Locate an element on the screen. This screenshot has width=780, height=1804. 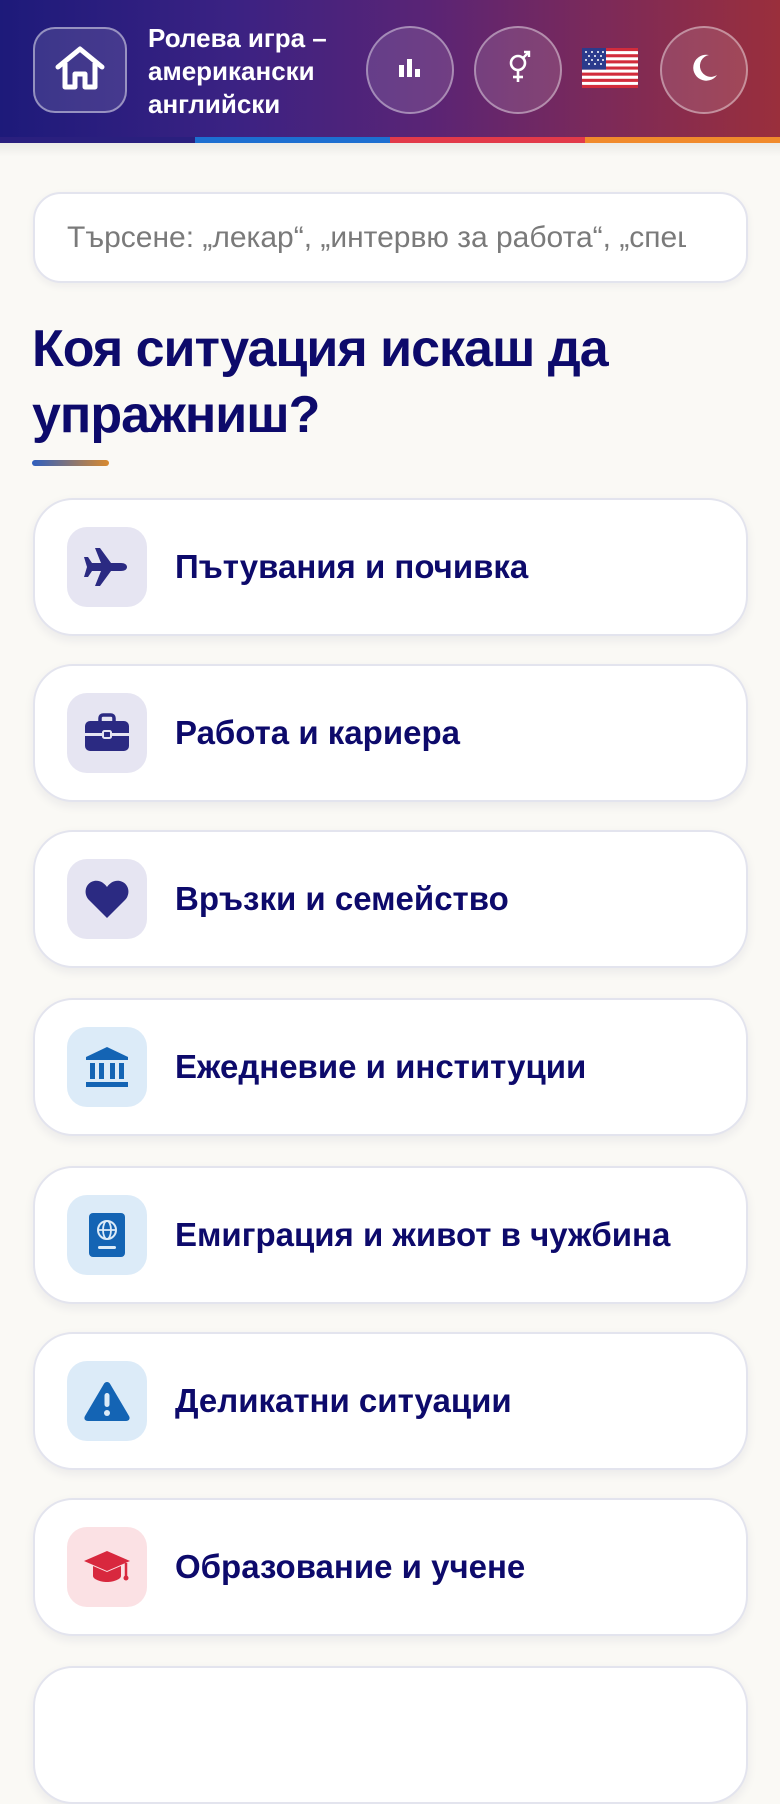
theme-toggle-button is located at coordinates (704, 70).